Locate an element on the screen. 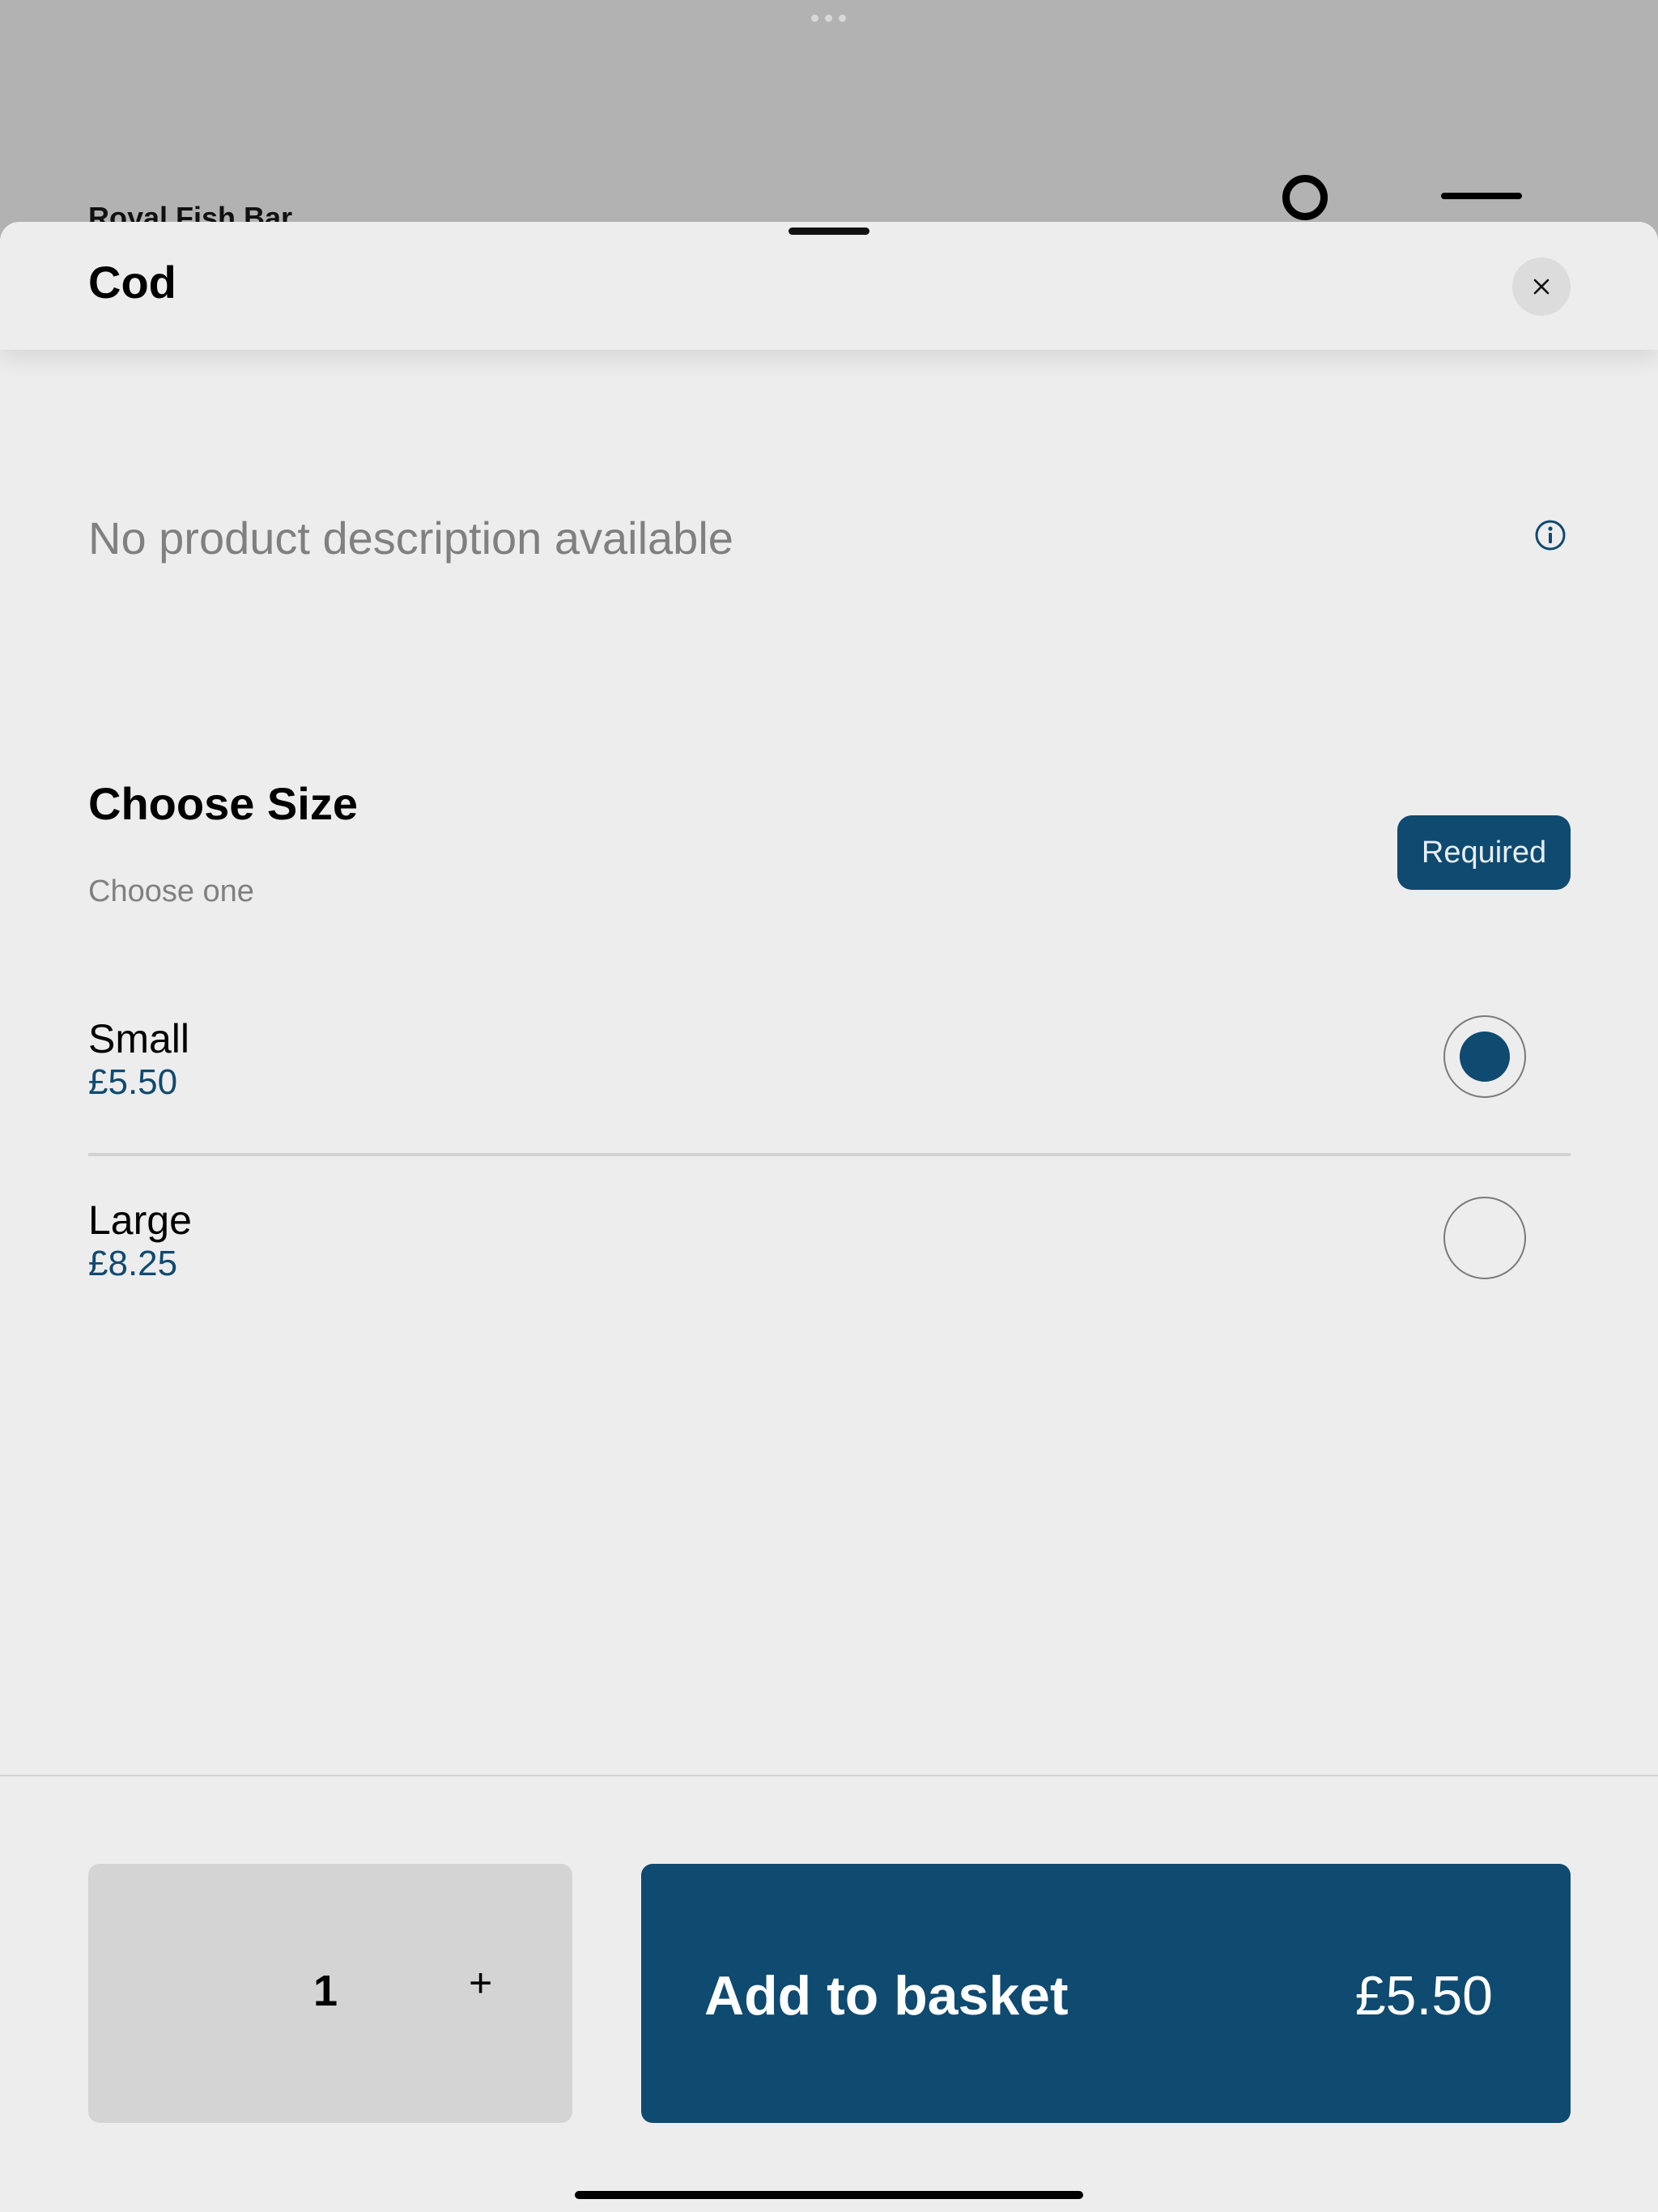  option-divider is located at coordinates (829, 1154).